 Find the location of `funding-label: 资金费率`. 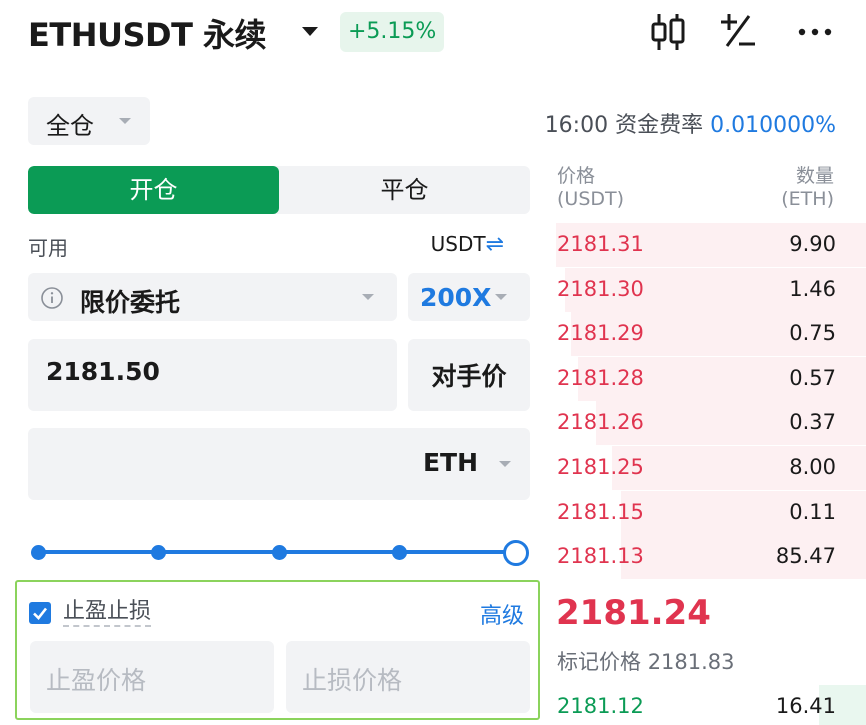

funding-label: 资金费率 is located at coordinates (659, 125).